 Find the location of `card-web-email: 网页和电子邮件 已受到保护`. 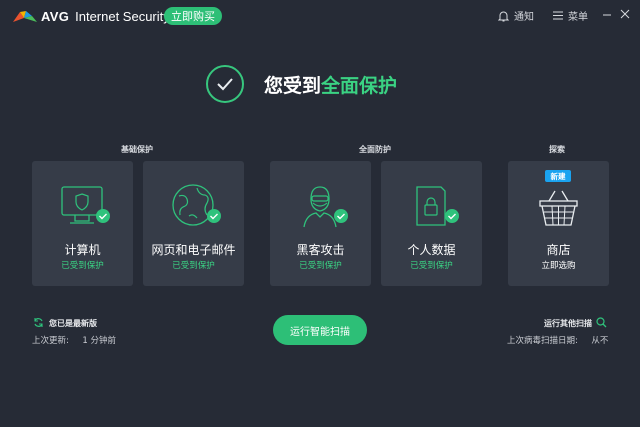

card-web-email: 网页和电子邮件 已受到保护 is located at coordinates (193, 223).